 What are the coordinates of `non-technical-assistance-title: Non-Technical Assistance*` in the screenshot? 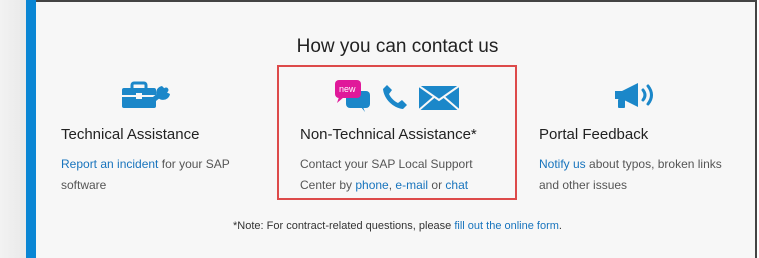 It's located at (388, 134).